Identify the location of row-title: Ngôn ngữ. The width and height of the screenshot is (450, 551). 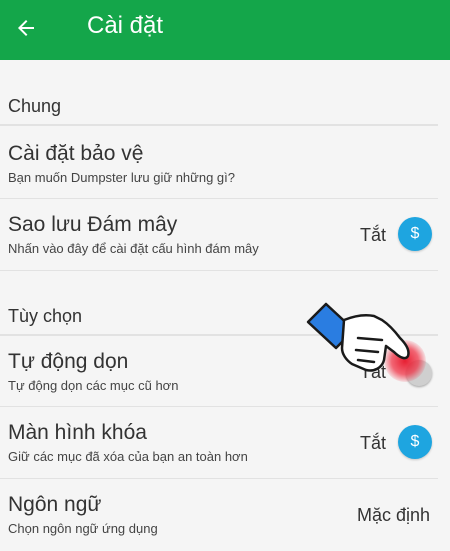
(55, 504).